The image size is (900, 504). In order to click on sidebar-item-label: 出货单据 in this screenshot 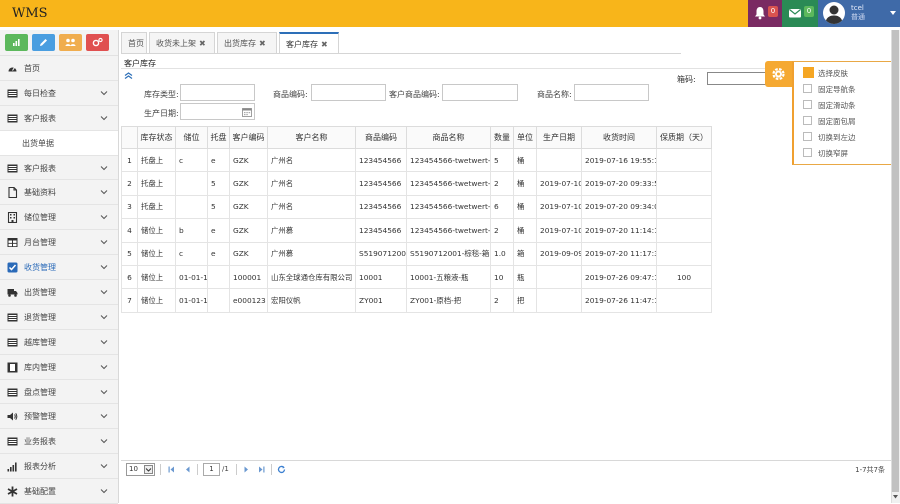, I will do `click(38, 143)`.